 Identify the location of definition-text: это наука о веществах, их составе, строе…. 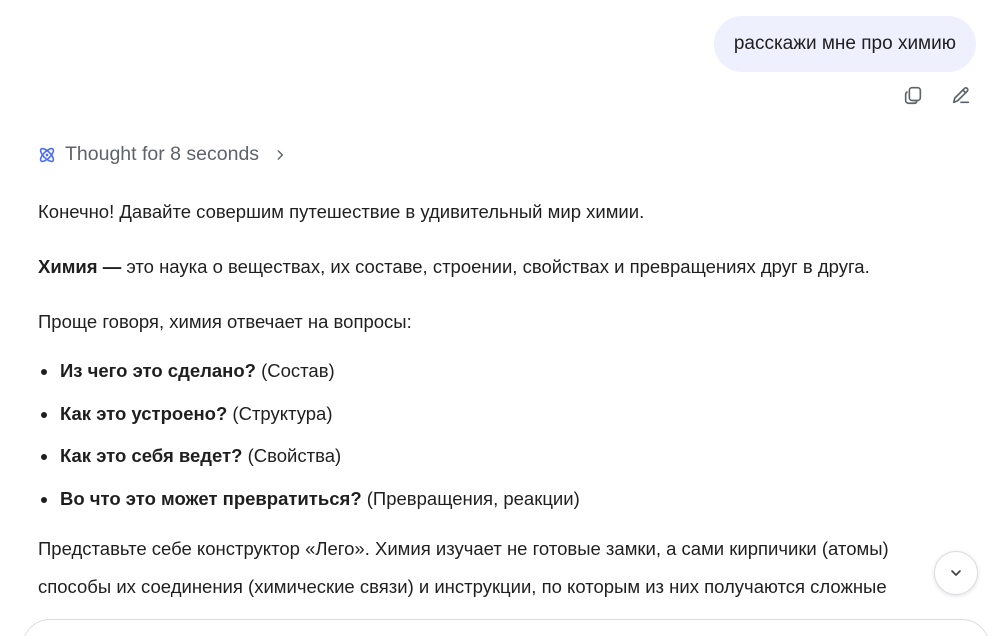
(495, 266).